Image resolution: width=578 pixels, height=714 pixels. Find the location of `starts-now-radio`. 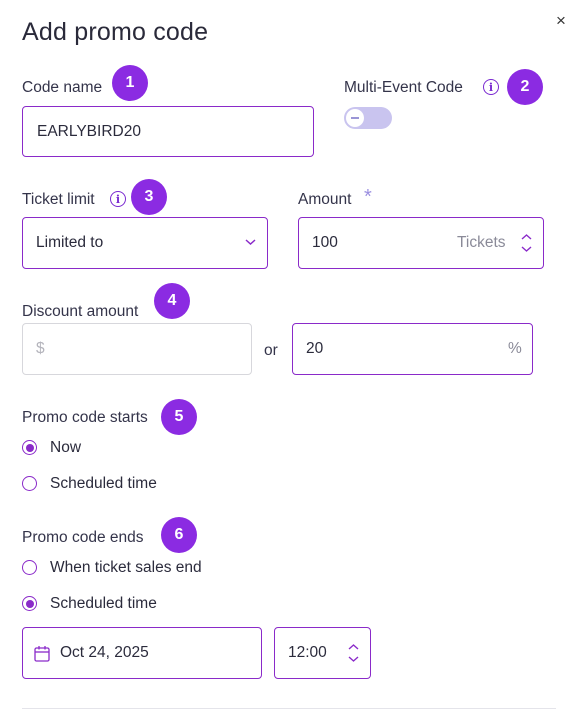

starts-now-radio is located at coordinates (29, 447).